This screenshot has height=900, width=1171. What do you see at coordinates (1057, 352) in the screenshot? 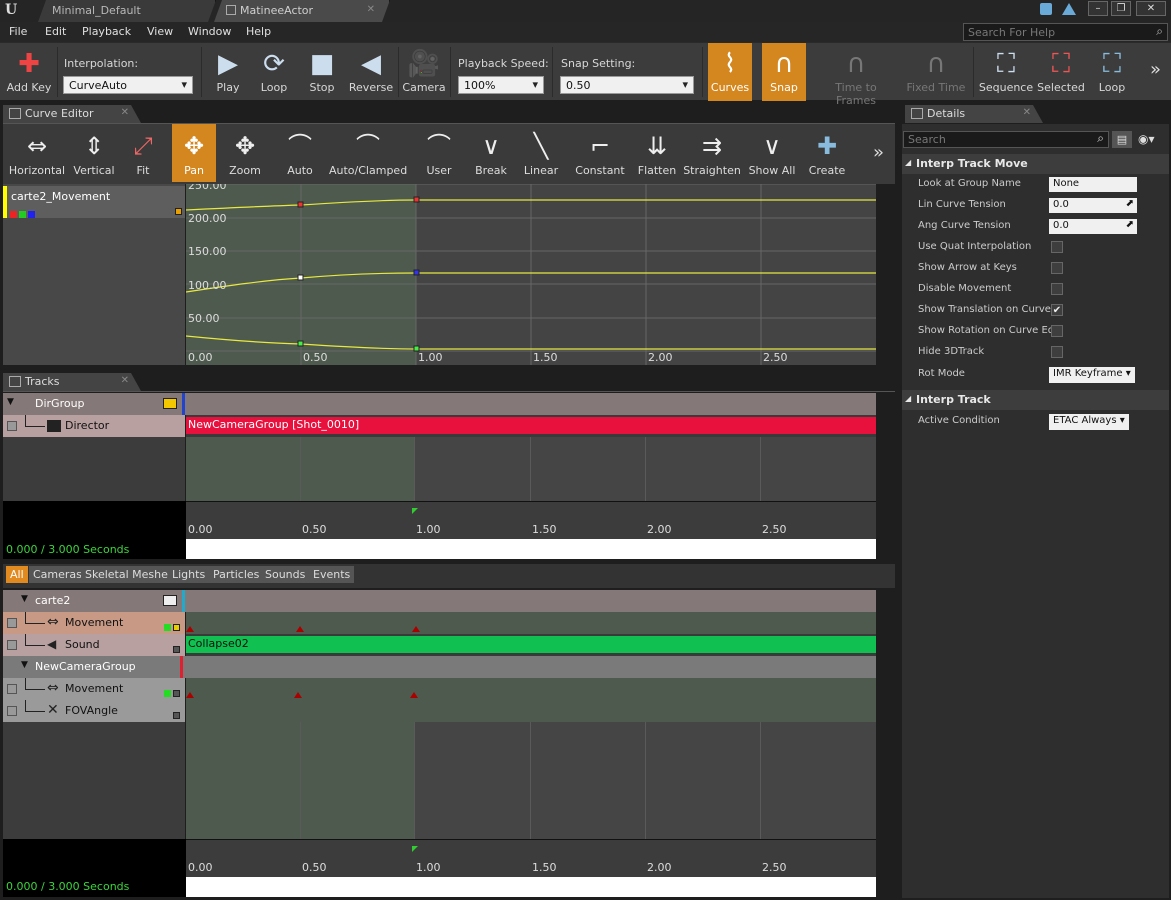
I see `hide-3dtrack-checkbox` at bounding box center [1057, 352].